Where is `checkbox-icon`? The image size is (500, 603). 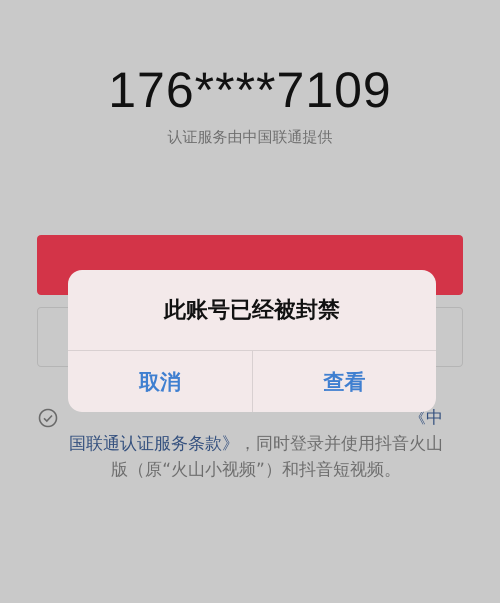 checkbox-icon is located at coordinates (48, 418).